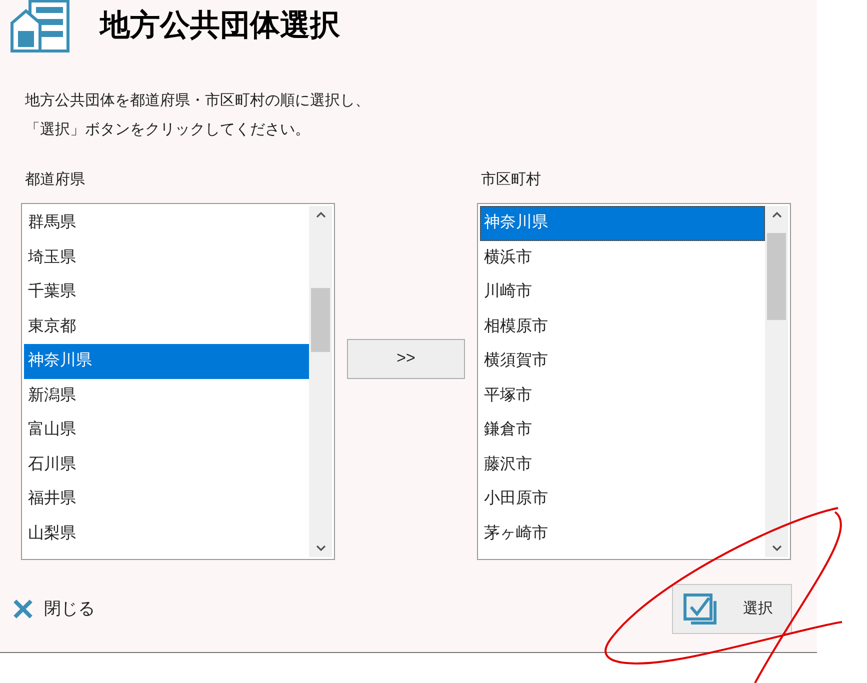  I want to click on list-item: 千葉県, so click(166, 292).